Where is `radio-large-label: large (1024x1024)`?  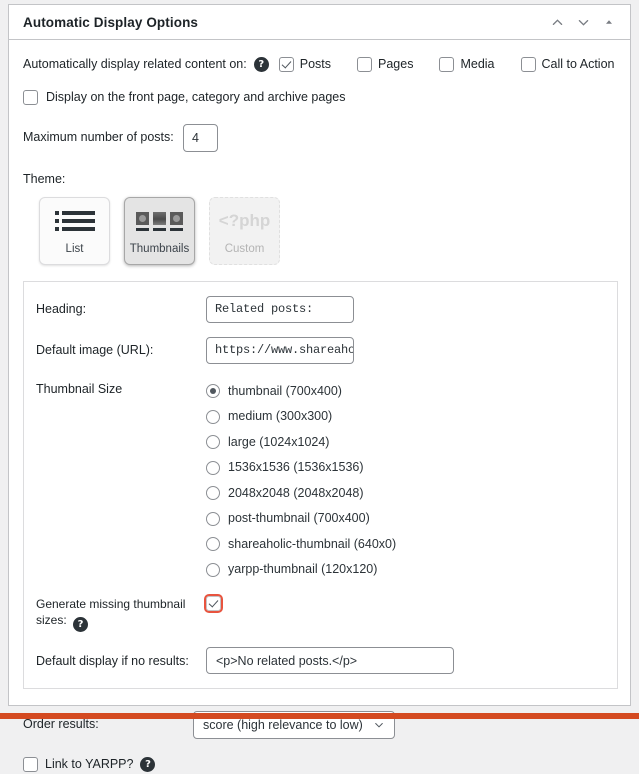
radio-large-label: large (1024x1024) is located at coordinates (279, 441).